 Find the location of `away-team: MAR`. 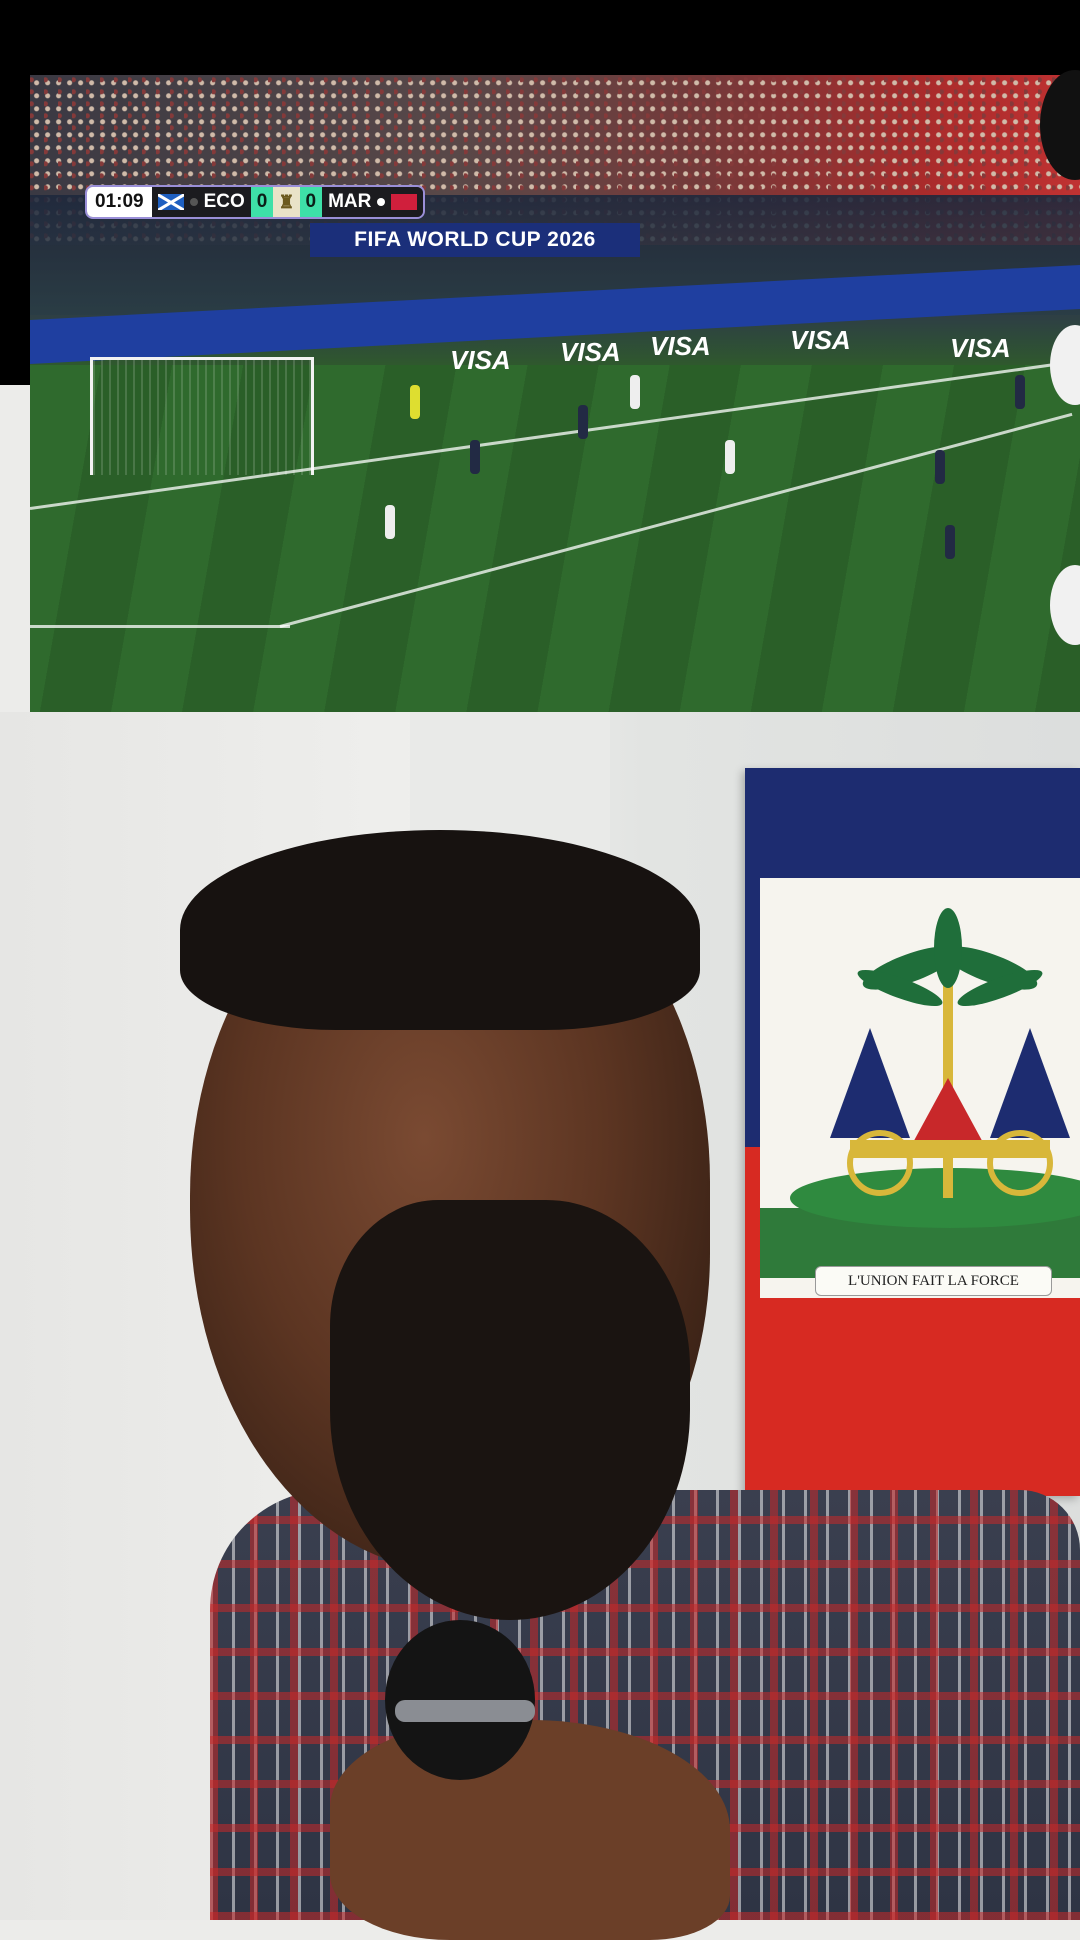

away-team: MAR is located at coordinates (373, 202).